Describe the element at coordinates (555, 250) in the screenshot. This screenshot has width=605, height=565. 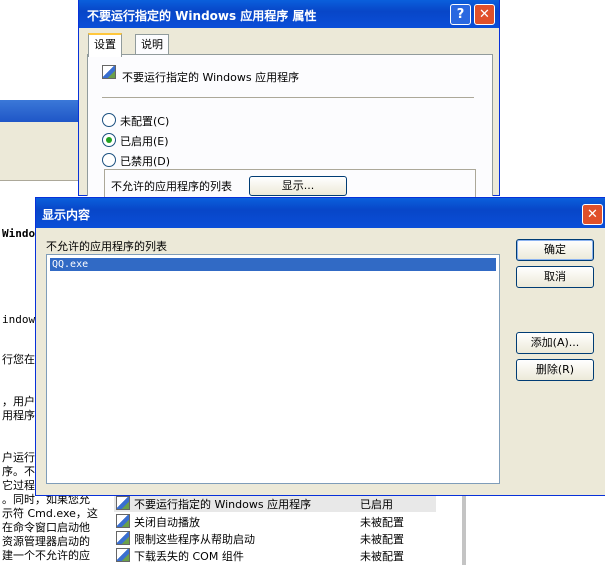
I see `ok-button: 确定` at that location.